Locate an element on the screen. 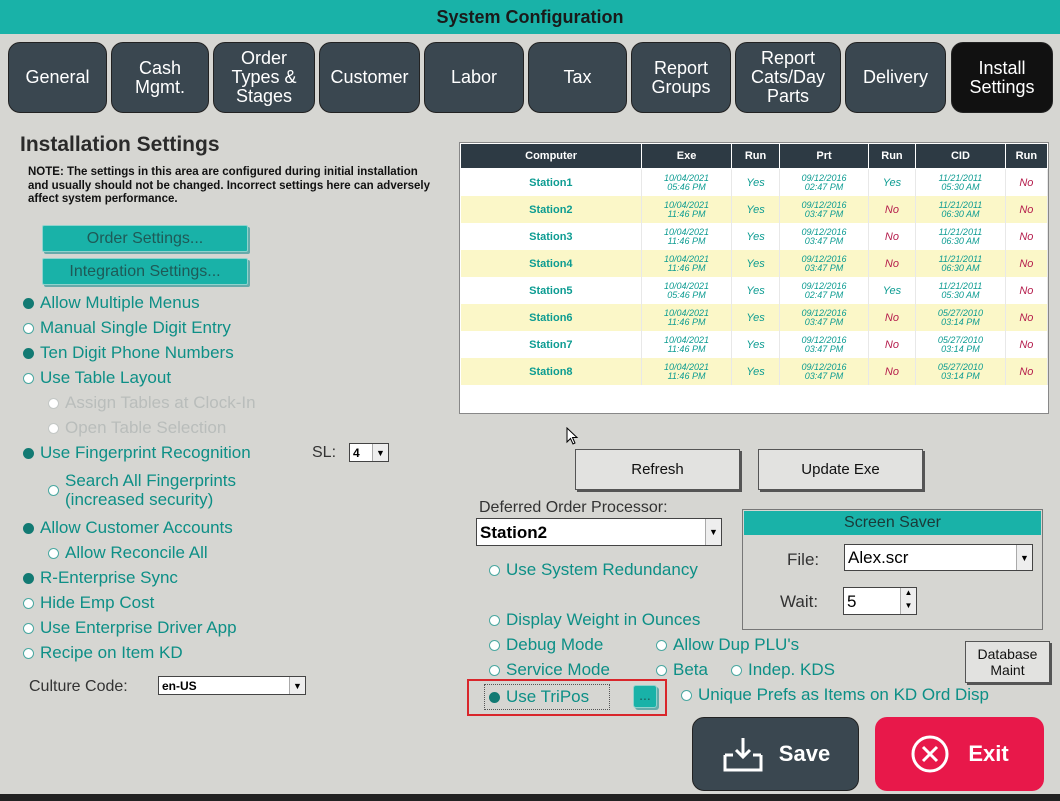  column-header: Computer is located at coordinates (551, 156).